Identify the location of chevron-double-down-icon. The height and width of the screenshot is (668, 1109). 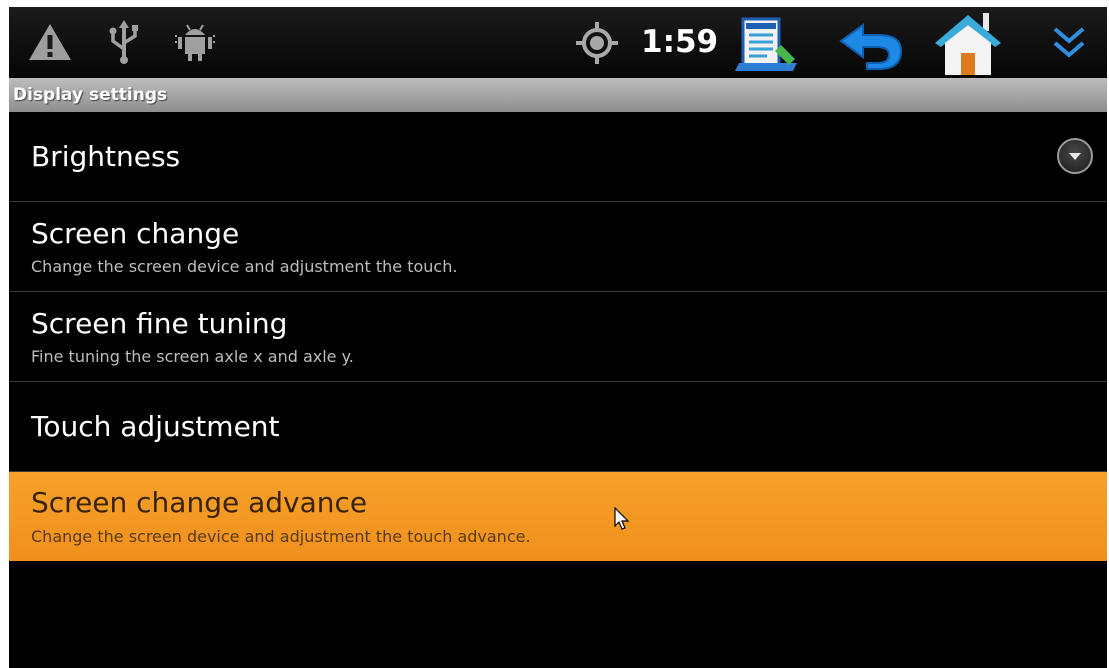
(1069, 43).